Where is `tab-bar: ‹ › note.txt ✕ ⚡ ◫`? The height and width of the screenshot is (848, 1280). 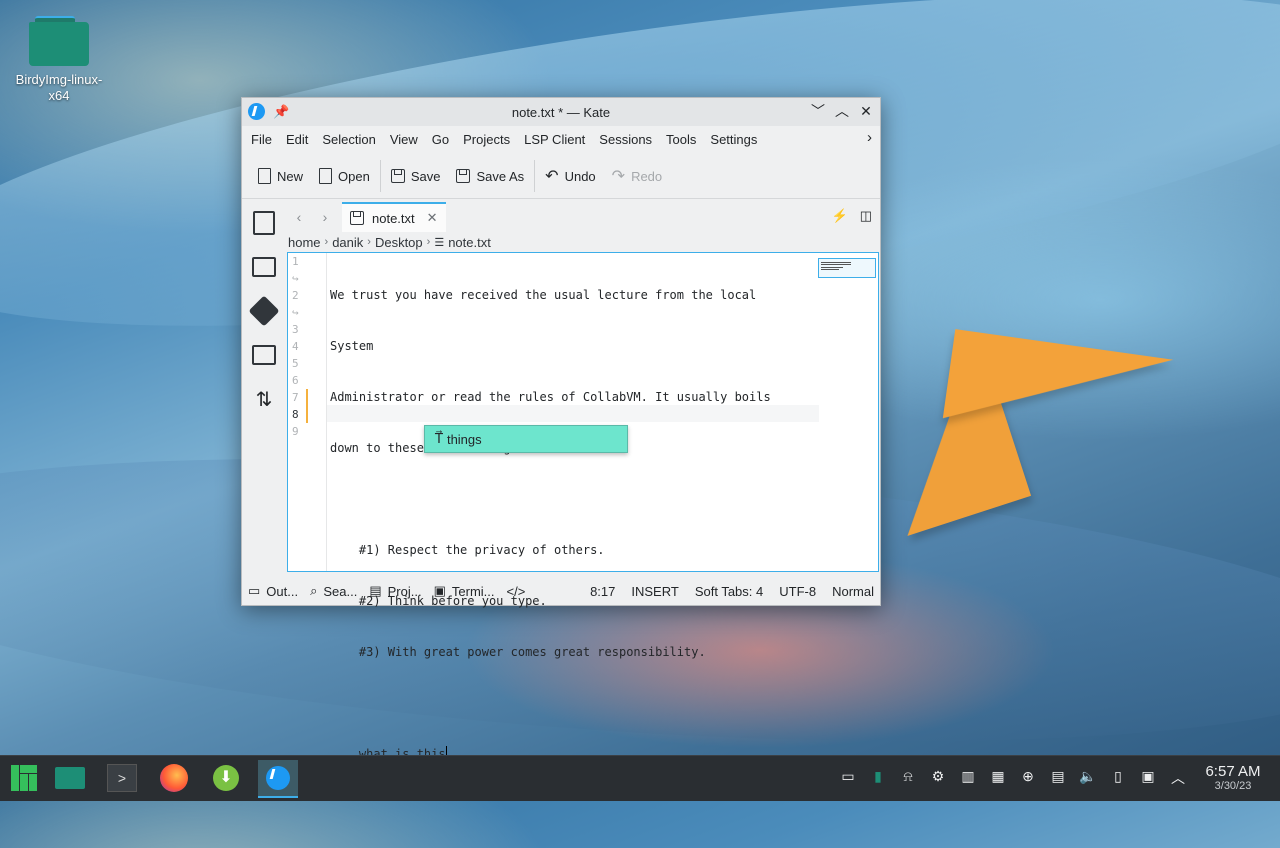
tab-bar: ‹ › note.txt ✕ ⚡ ◫ is located at coordinates (583, 217).